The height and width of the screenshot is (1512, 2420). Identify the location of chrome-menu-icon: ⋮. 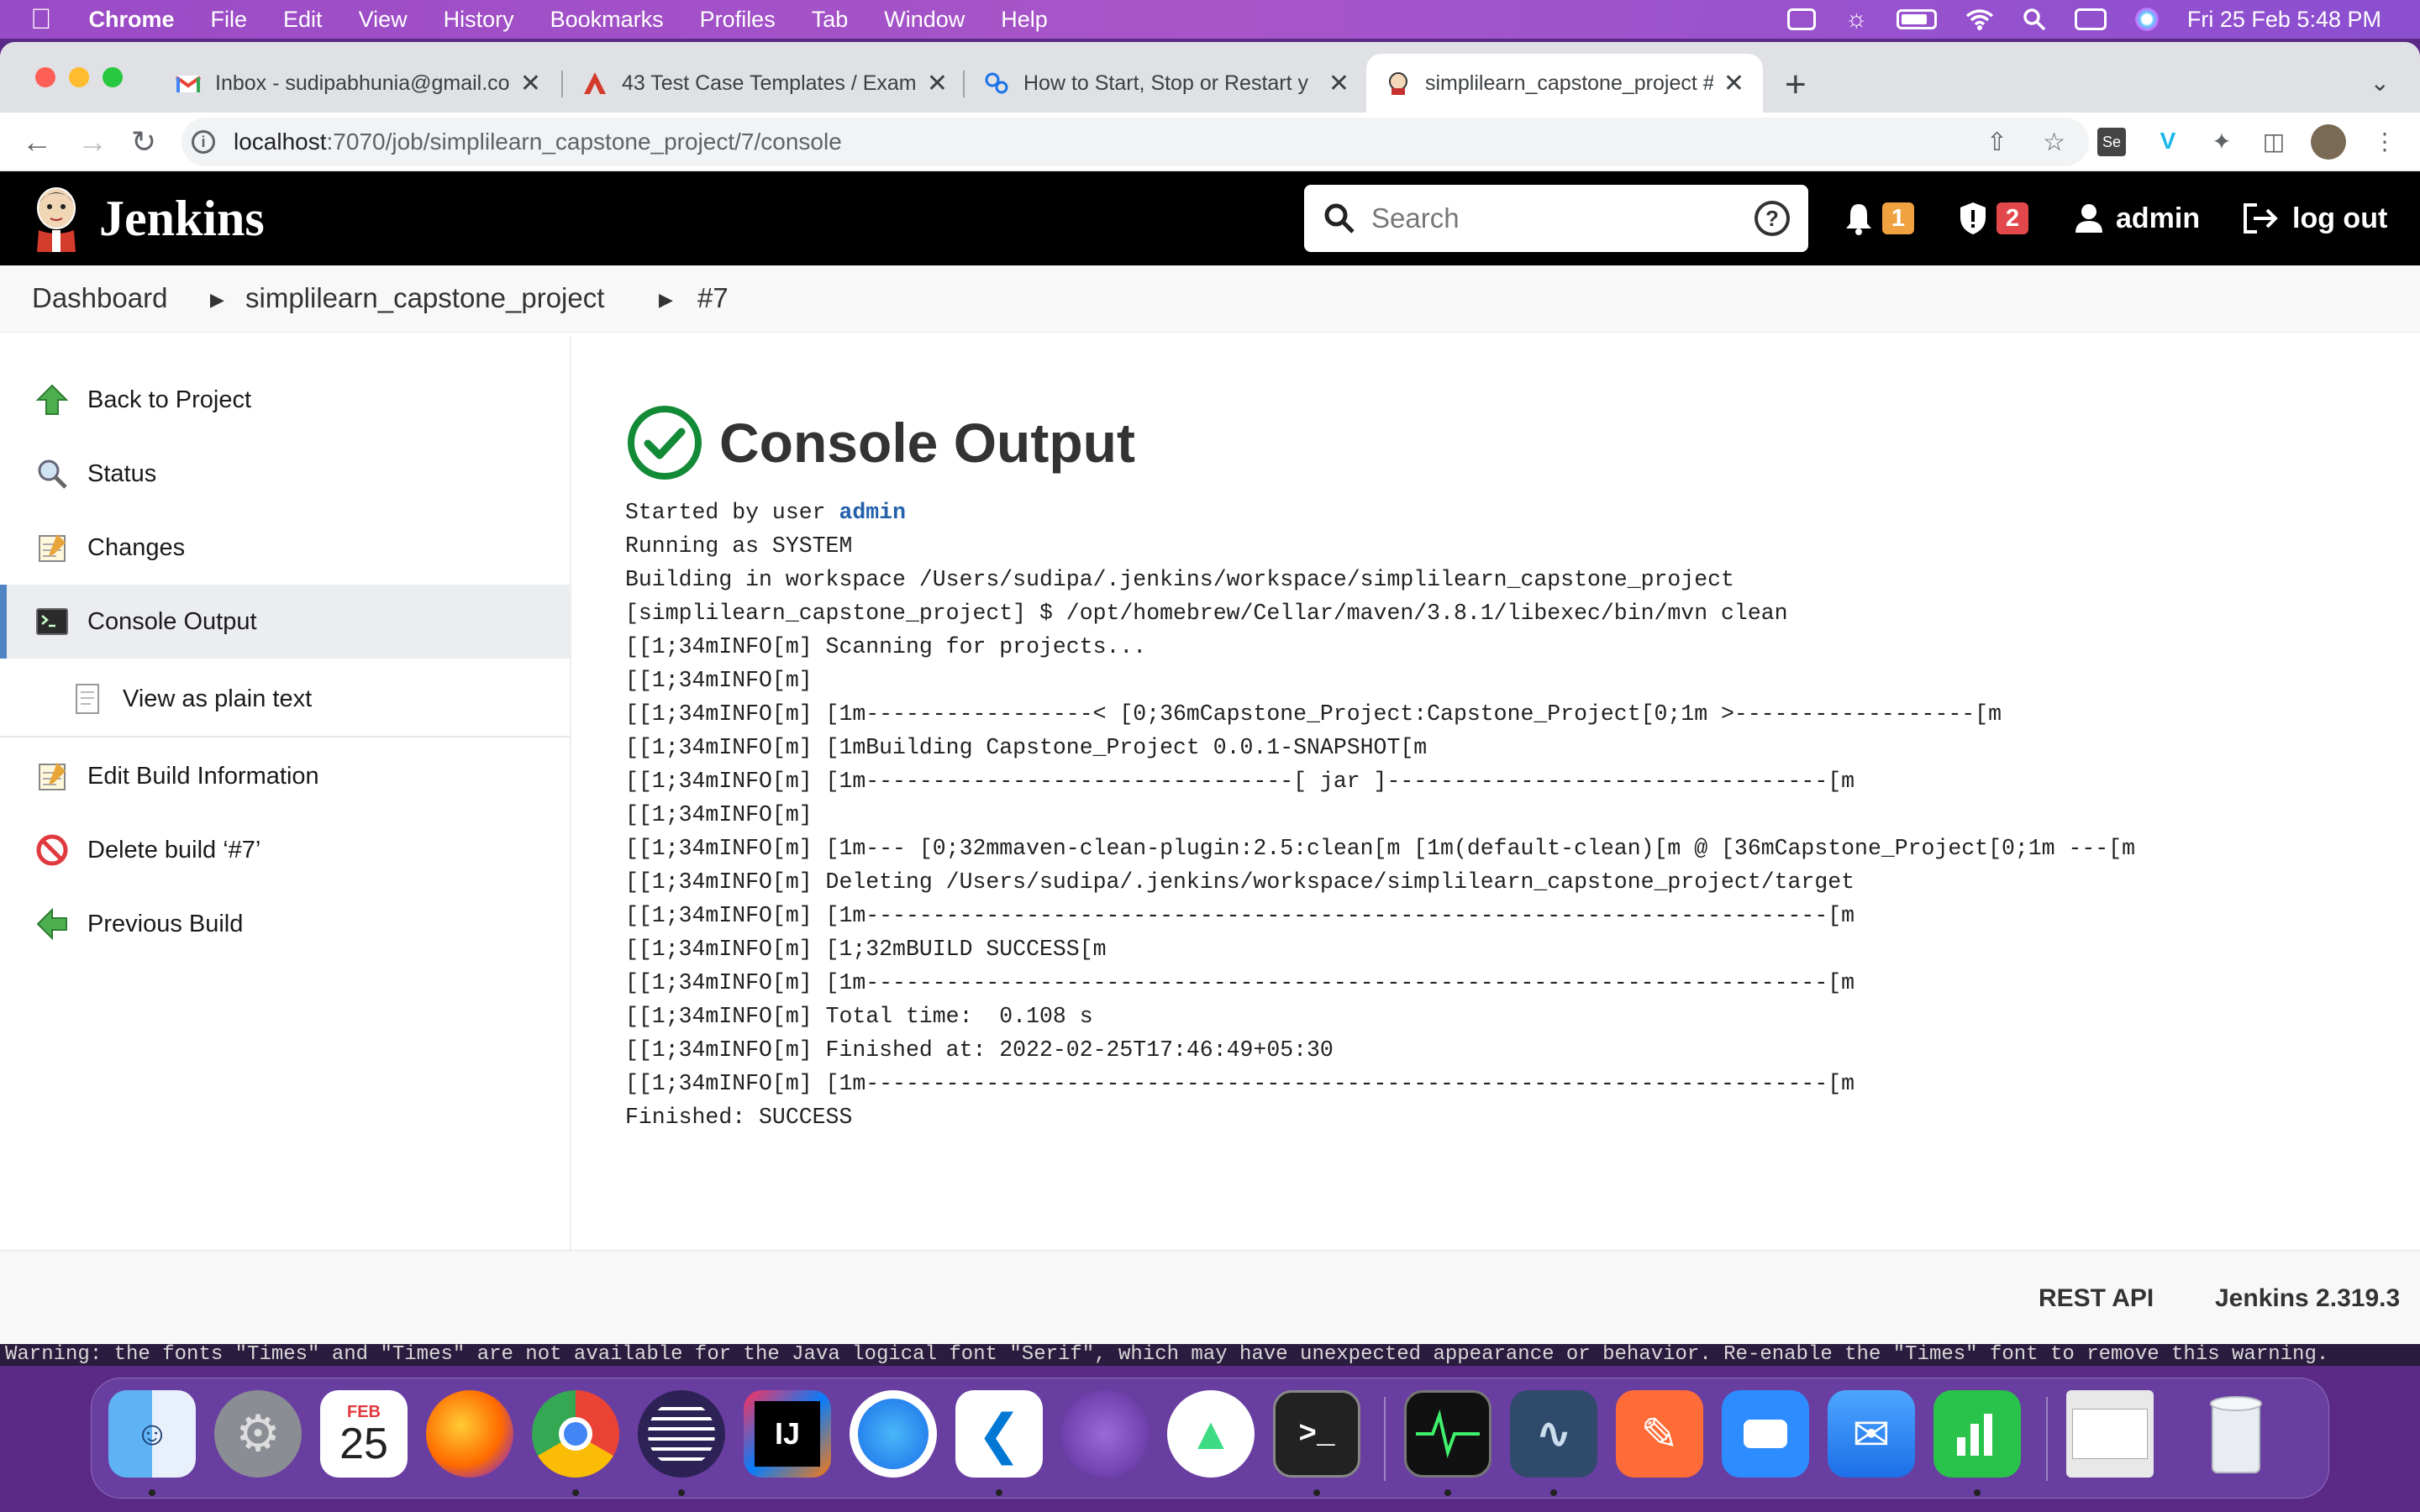
(2385, 141).